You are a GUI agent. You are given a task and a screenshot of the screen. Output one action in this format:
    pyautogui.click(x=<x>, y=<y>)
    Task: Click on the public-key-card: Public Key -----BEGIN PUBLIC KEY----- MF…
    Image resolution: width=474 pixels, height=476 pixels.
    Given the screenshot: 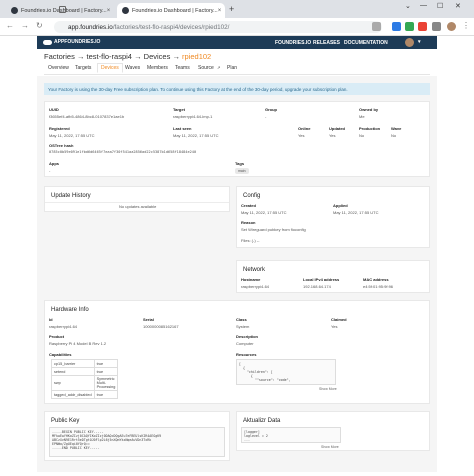 What is the action you would take?
    pyautogui.click(x=137, y=436)
    